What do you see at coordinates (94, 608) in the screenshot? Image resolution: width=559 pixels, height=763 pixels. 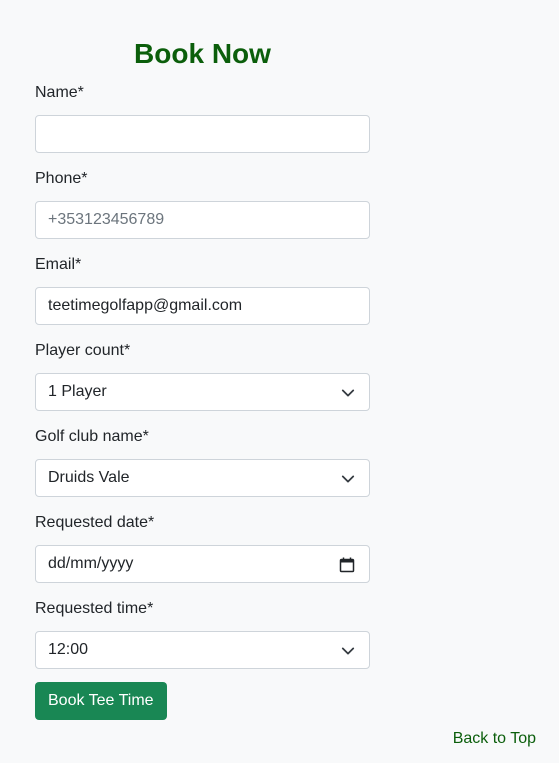 I see `requested-time-label: Requested time*` at bounding box center [94, 608].